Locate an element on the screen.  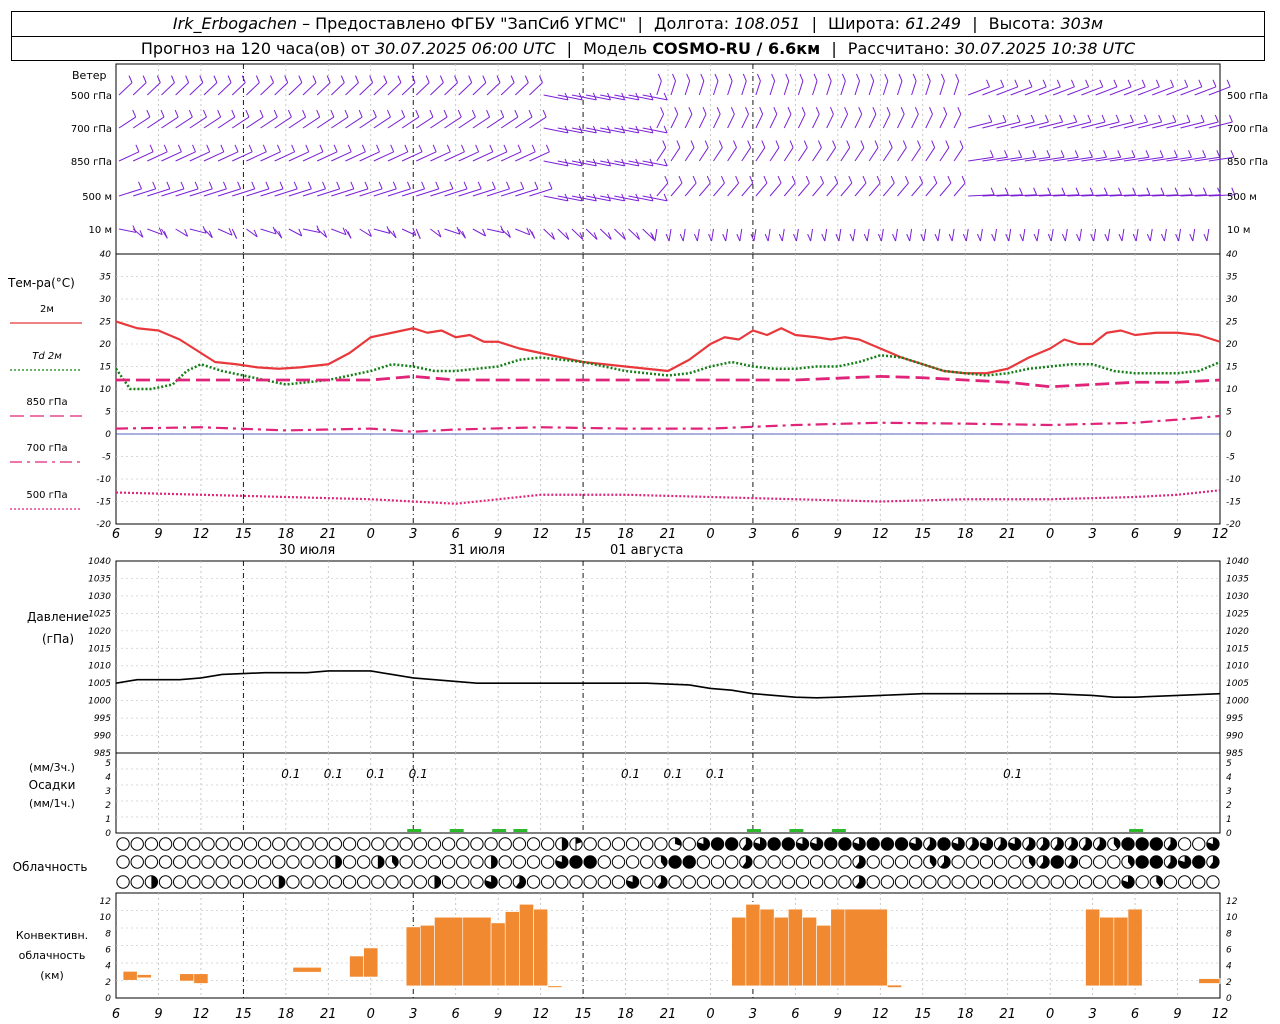
conv-ytick-right: 4 is located at coordinates (1229, 967).